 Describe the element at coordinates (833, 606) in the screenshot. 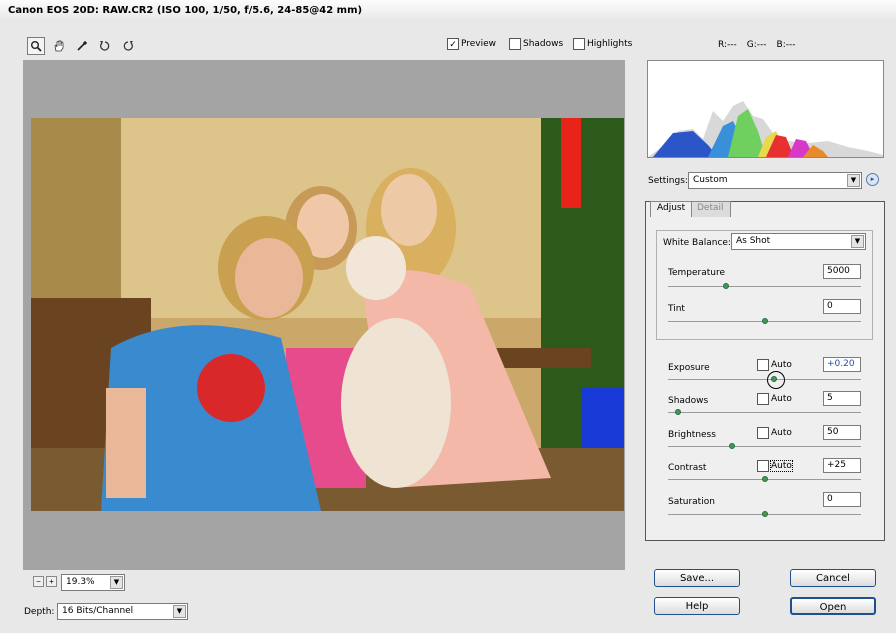

I see `open-button: Open` at that location.